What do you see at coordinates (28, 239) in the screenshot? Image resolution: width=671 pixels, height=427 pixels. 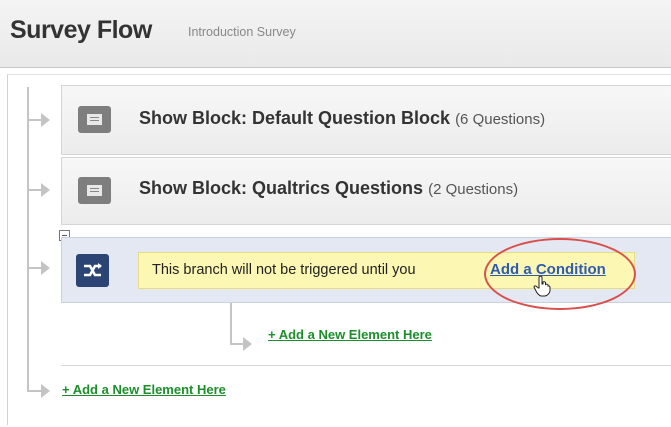 I see `flow-connector-line` at bounding box center [28, 239].